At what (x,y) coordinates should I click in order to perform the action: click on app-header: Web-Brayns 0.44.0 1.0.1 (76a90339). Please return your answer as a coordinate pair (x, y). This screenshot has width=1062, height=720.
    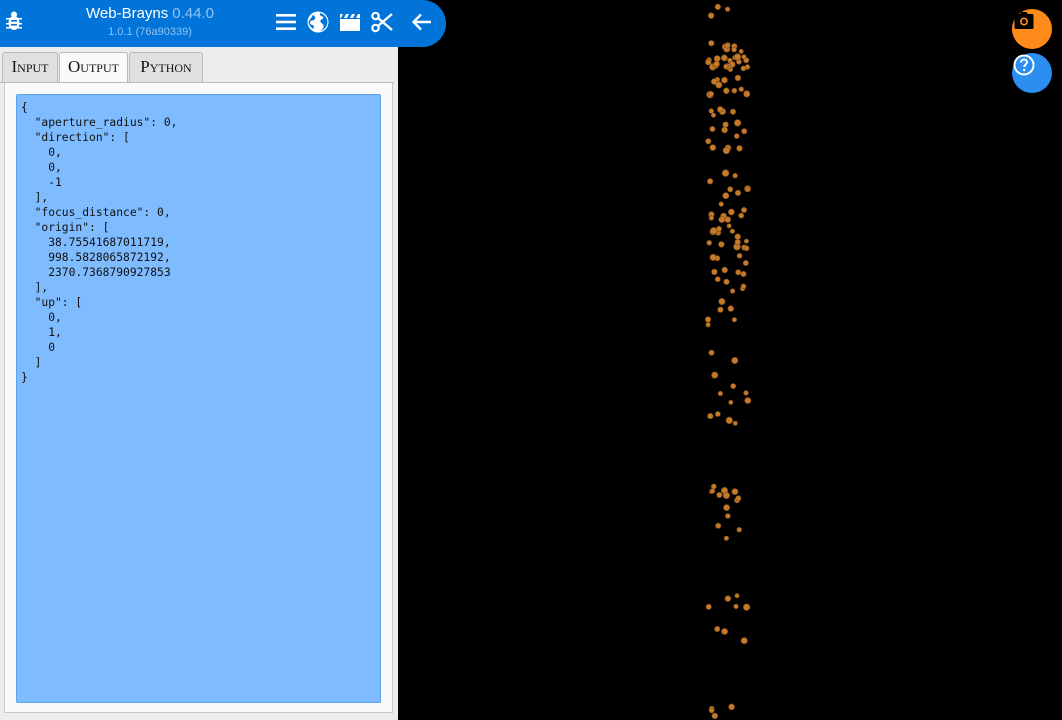
    Looking at the image, I should click on (223, 23).